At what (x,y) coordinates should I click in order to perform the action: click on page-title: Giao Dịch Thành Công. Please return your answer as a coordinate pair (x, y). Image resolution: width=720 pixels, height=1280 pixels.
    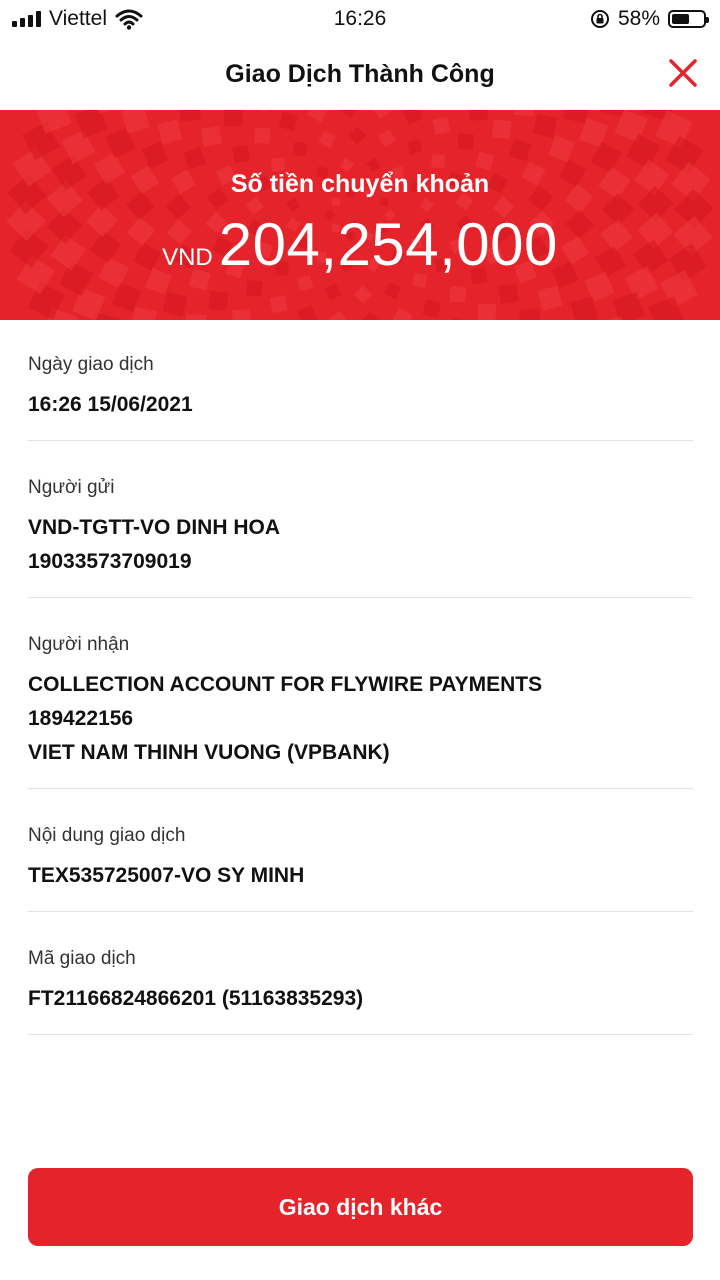
    Looking at the image, I should click on (360, 73).